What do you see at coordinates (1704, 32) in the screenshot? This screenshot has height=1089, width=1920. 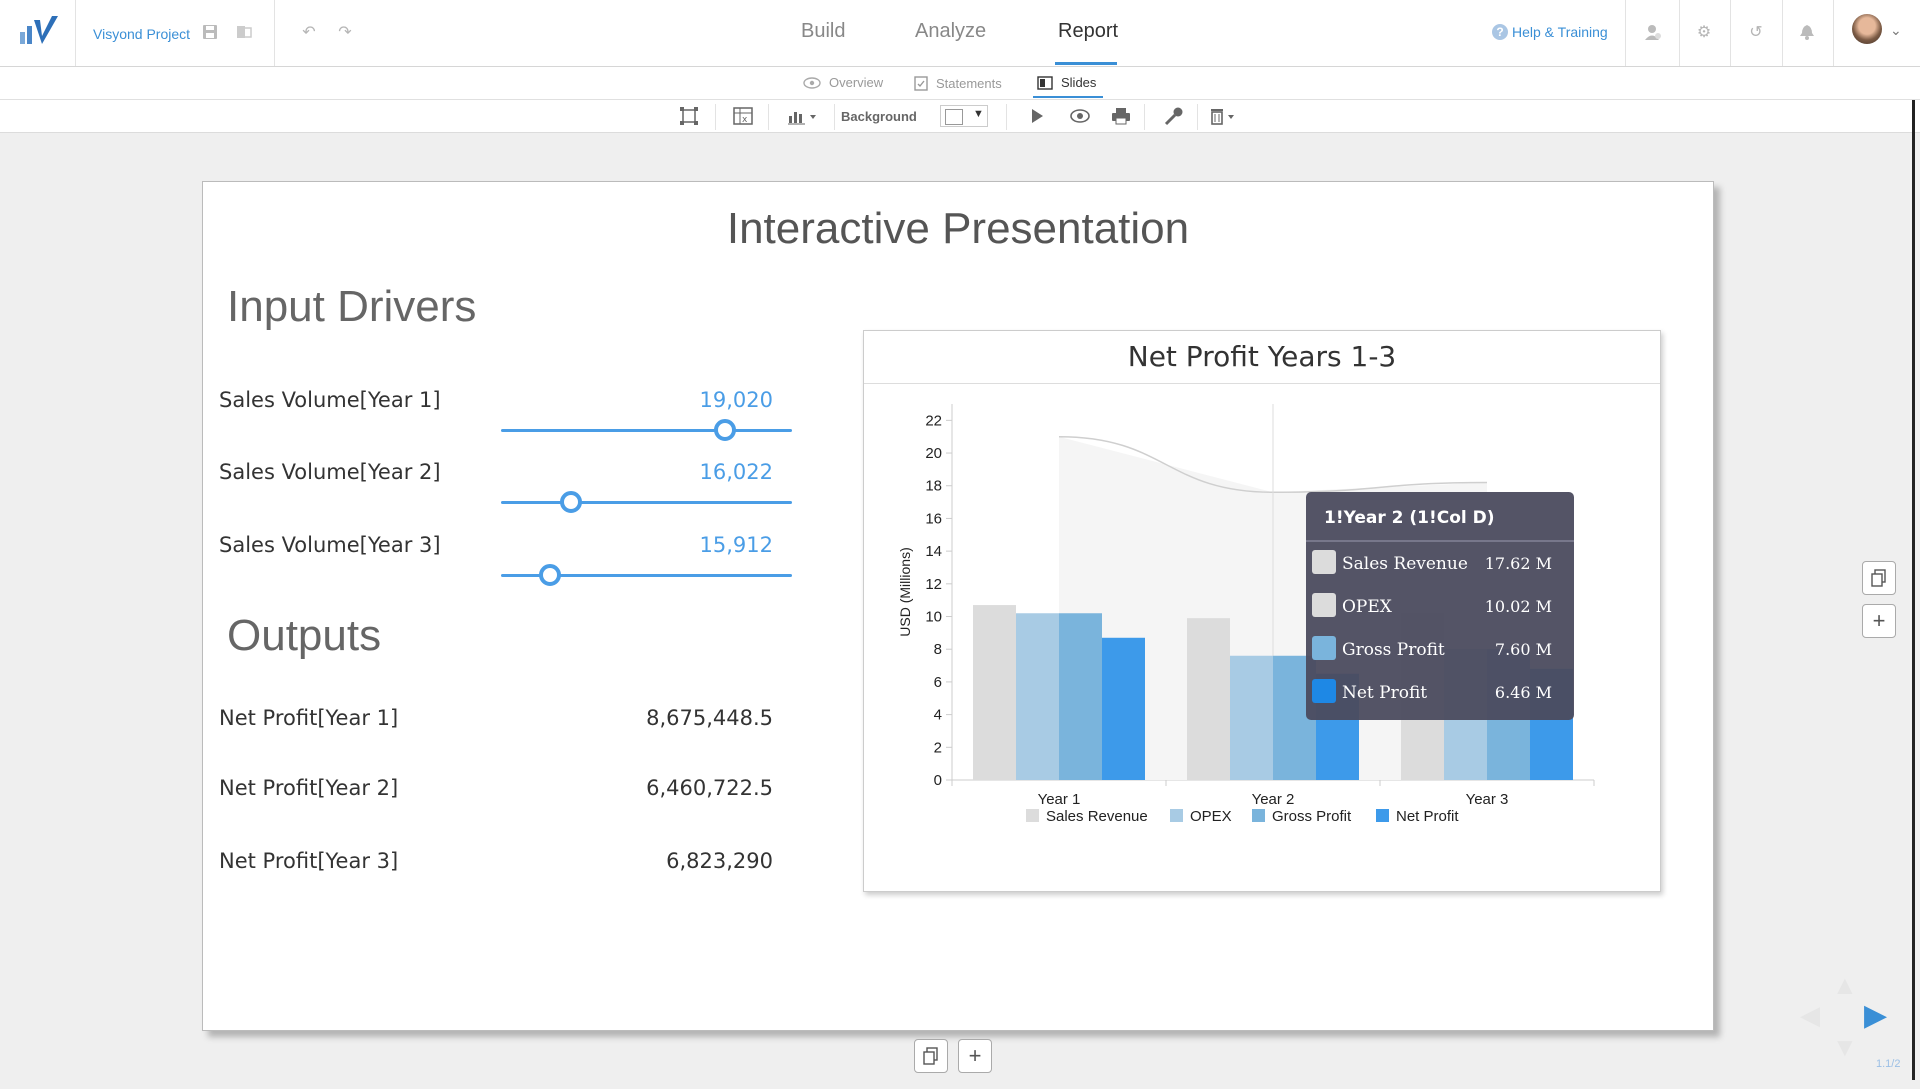 I see `gear-icon: ⚙` at bounding box center [1704, 32].